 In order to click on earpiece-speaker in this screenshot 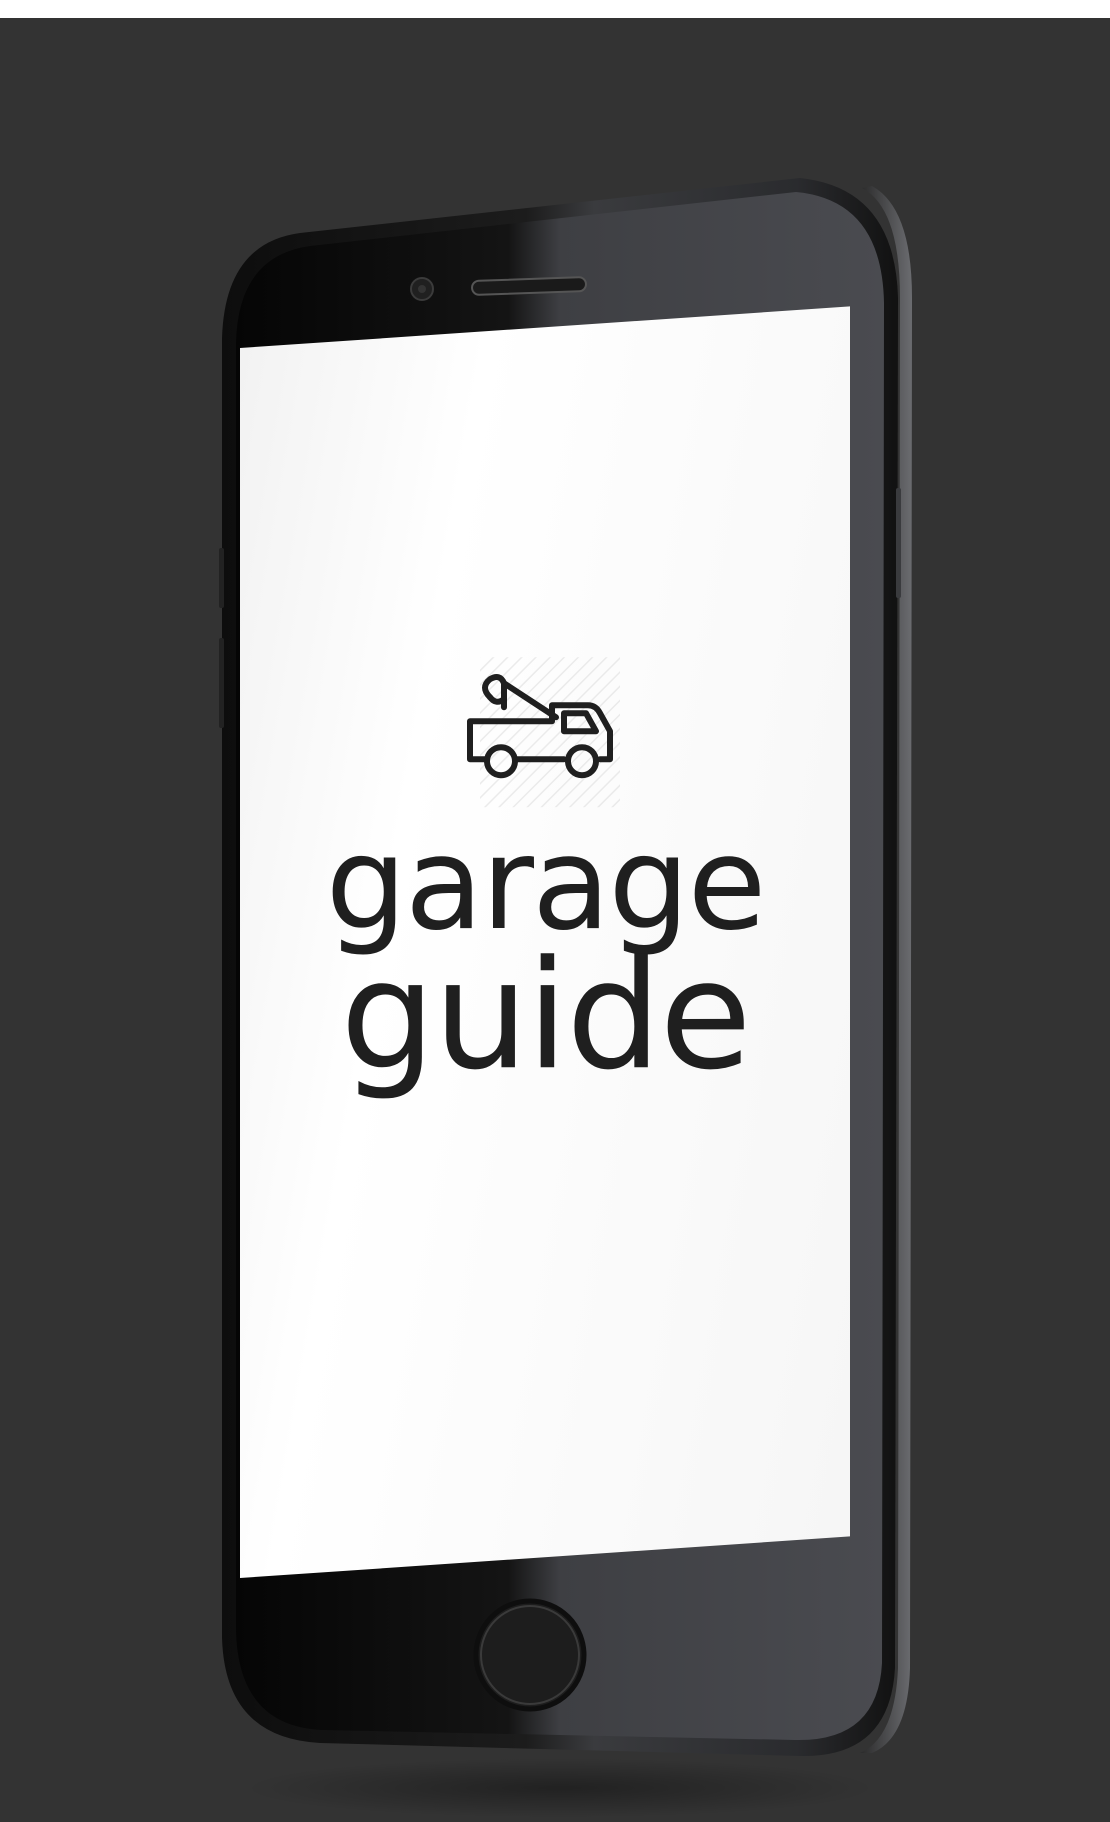, I will do `click(529, 286)`.